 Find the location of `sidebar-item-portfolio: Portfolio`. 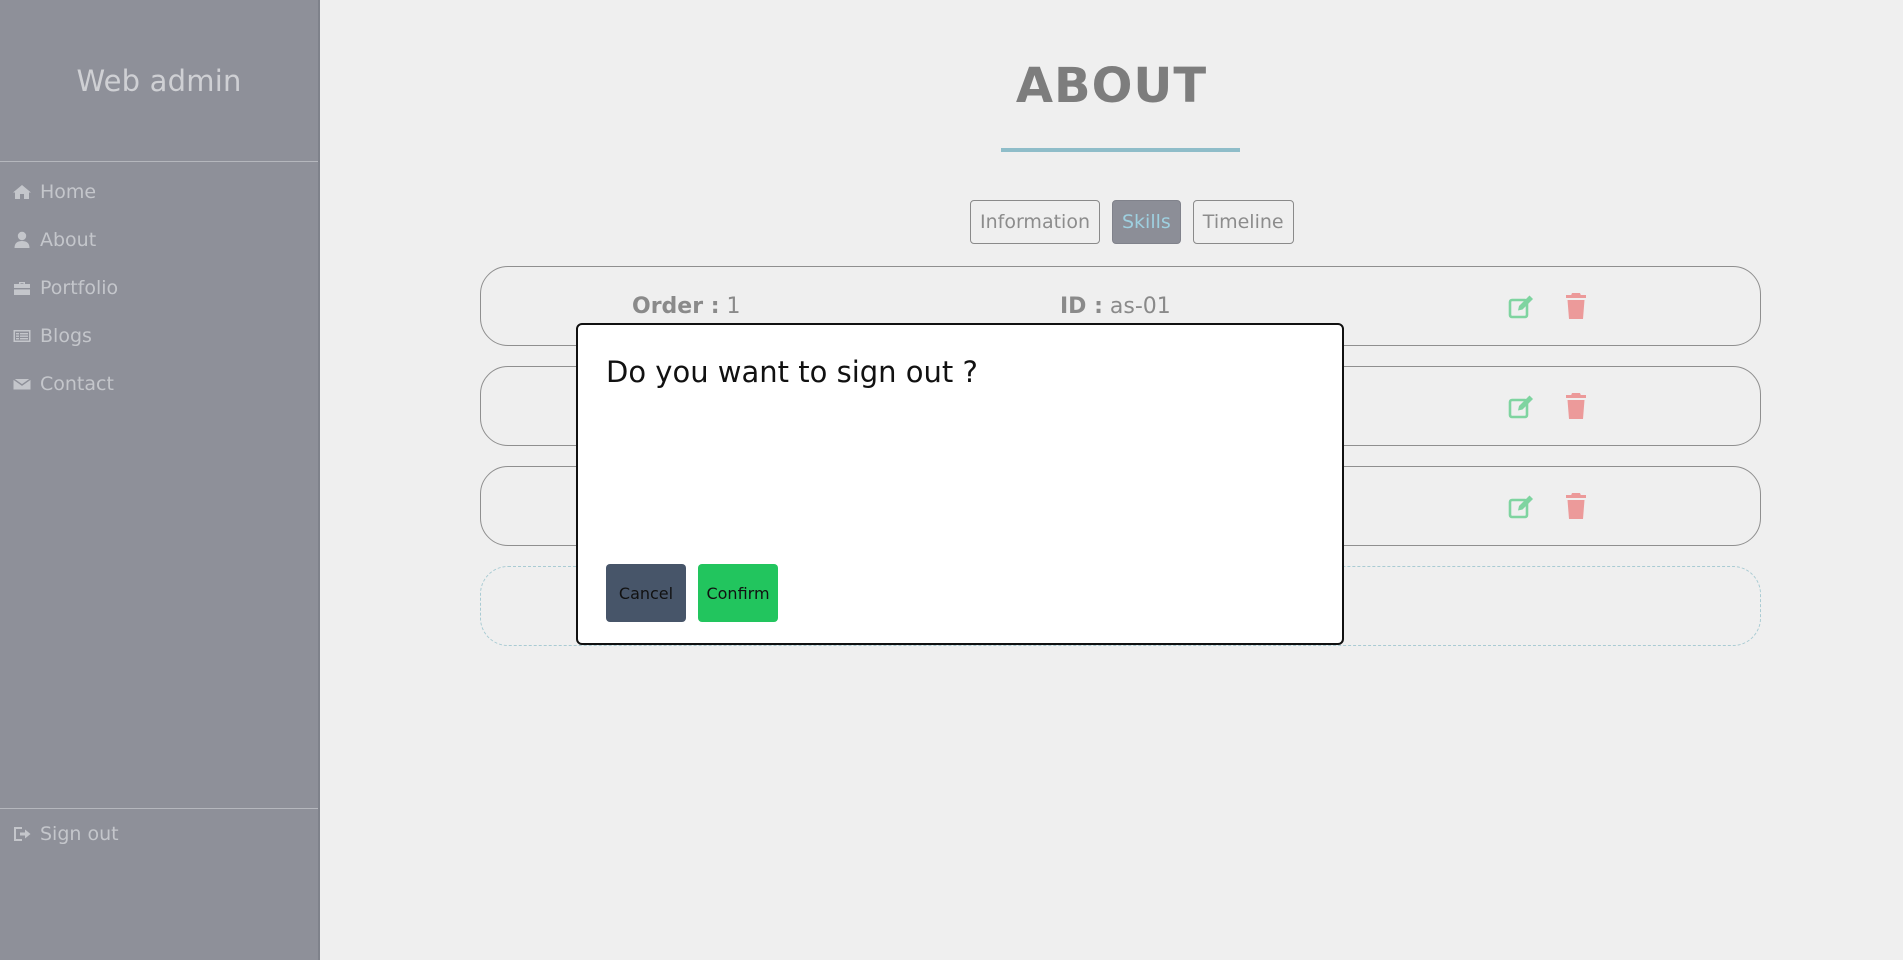

sidebar-item-portfolio: Portfolio is located at coordinates (159, 288).